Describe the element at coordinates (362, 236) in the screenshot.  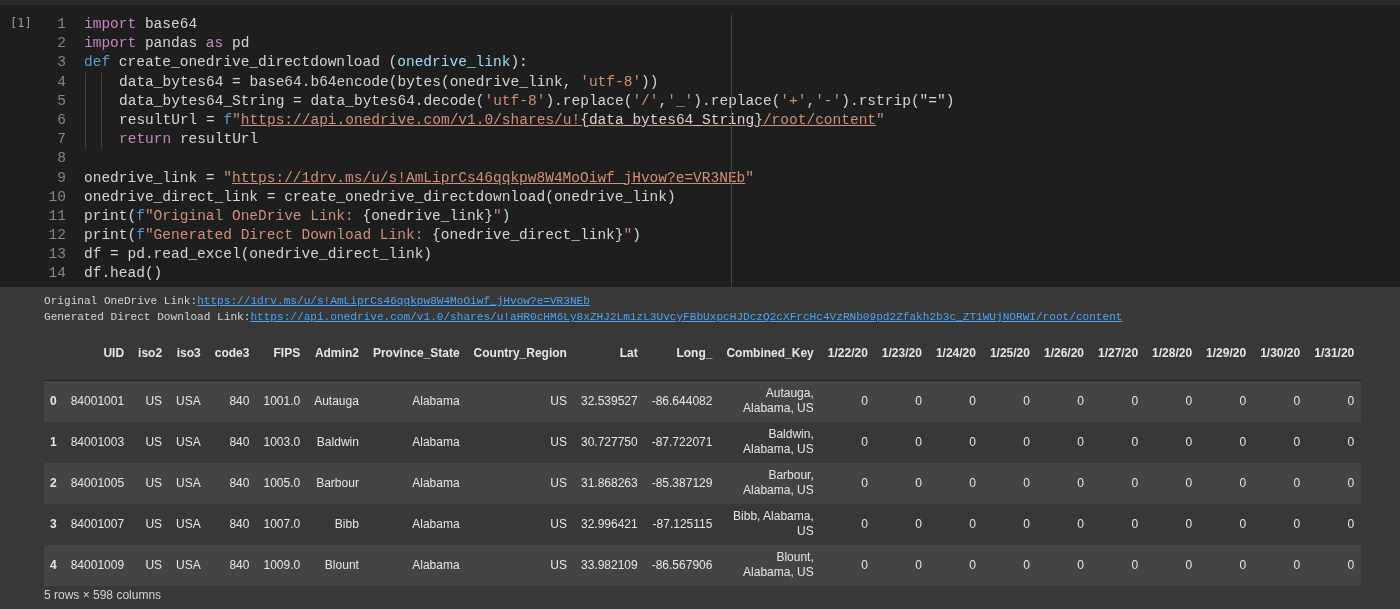
I see `code-line: print(f"Generated Direct Download Link: {onedrive_direct_link}")` at that location.